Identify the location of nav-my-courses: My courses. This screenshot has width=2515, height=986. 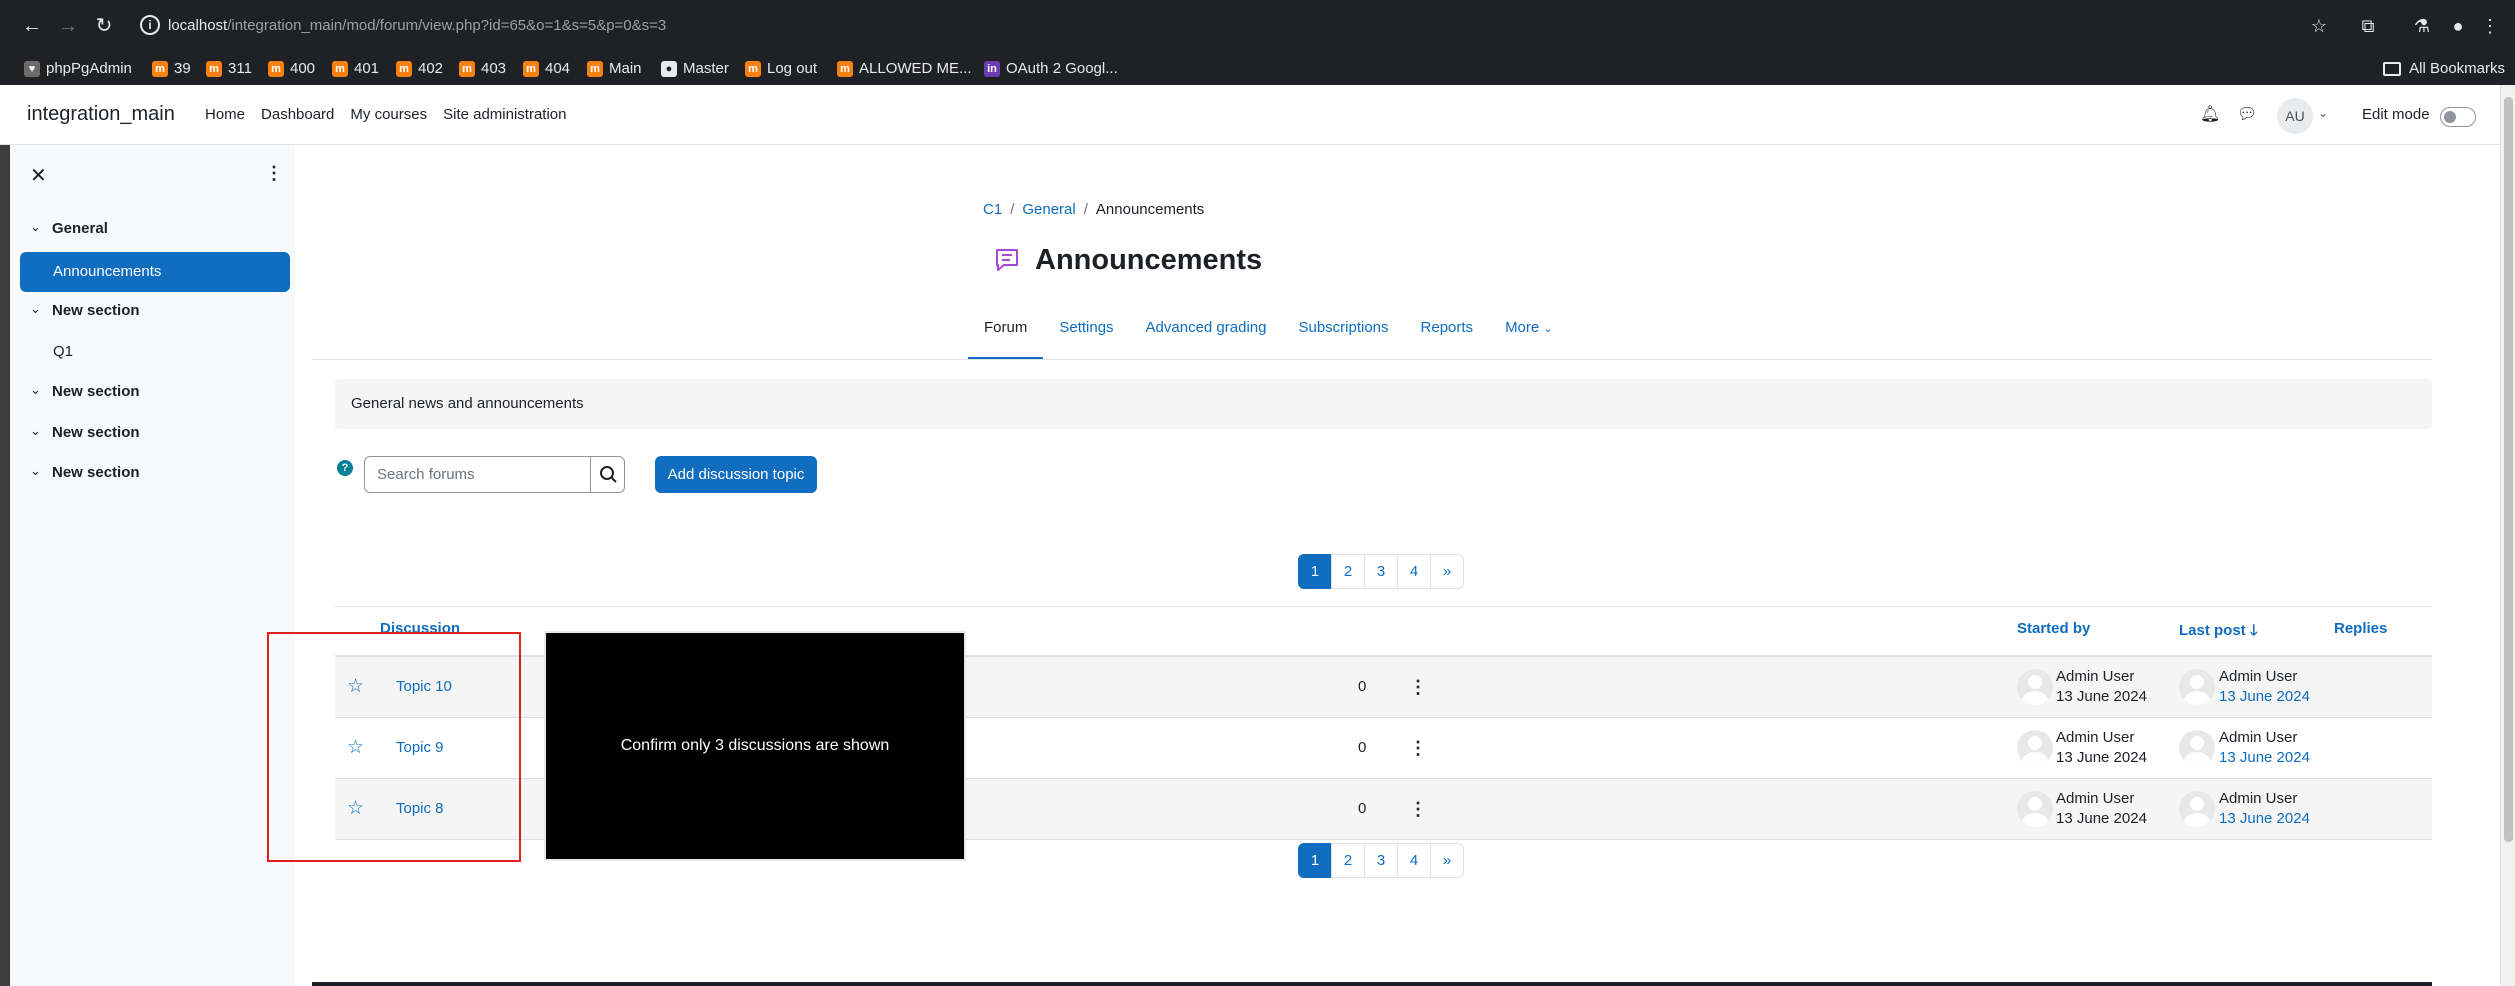
(388, 115).